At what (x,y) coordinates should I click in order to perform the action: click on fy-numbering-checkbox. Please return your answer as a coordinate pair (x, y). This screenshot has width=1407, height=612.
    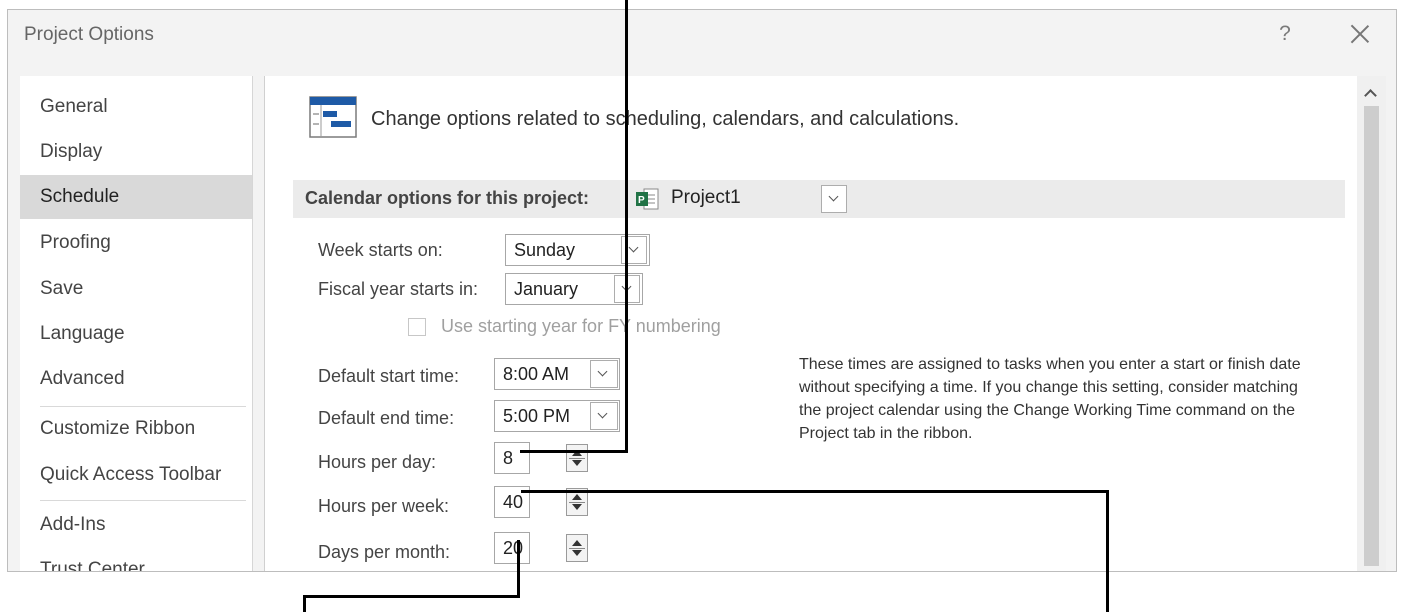
    Looking at the image, I should click on (417, 327).